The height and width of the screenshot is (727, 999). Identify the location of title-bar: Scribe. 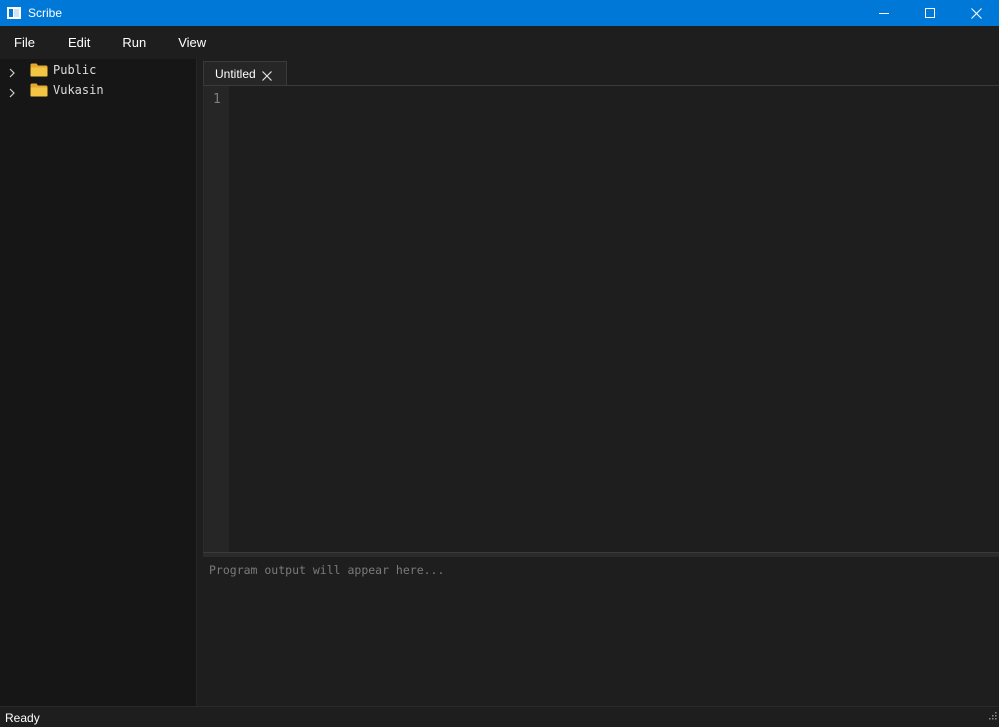
(499, 13).